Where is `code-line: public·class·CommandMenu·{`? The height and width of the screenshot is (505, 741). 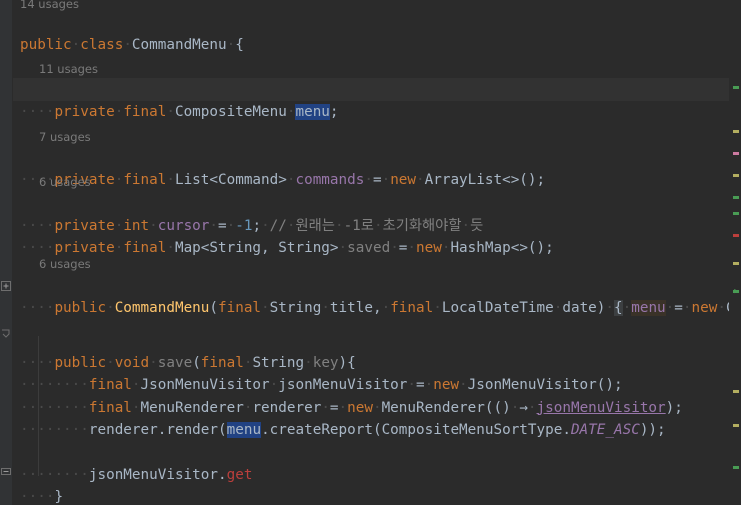 code-line: public·class·CommandMenu·{ is located at coordinates (370, 32).